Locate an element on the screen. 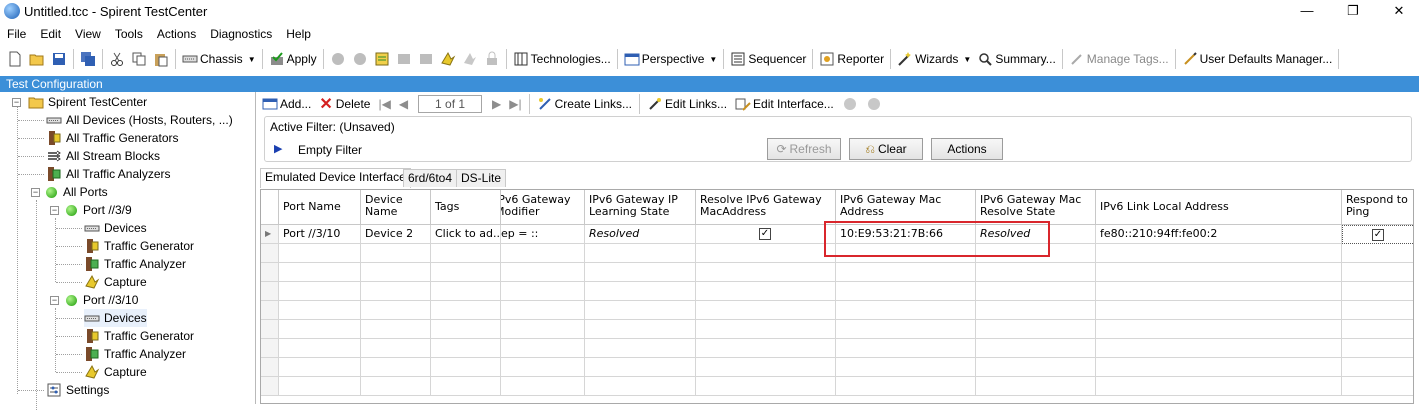 The image size is (1419, 410). tree-item-port1-traffic-analyzer: Traffic Analyzer is located at coordinates (135, 264).